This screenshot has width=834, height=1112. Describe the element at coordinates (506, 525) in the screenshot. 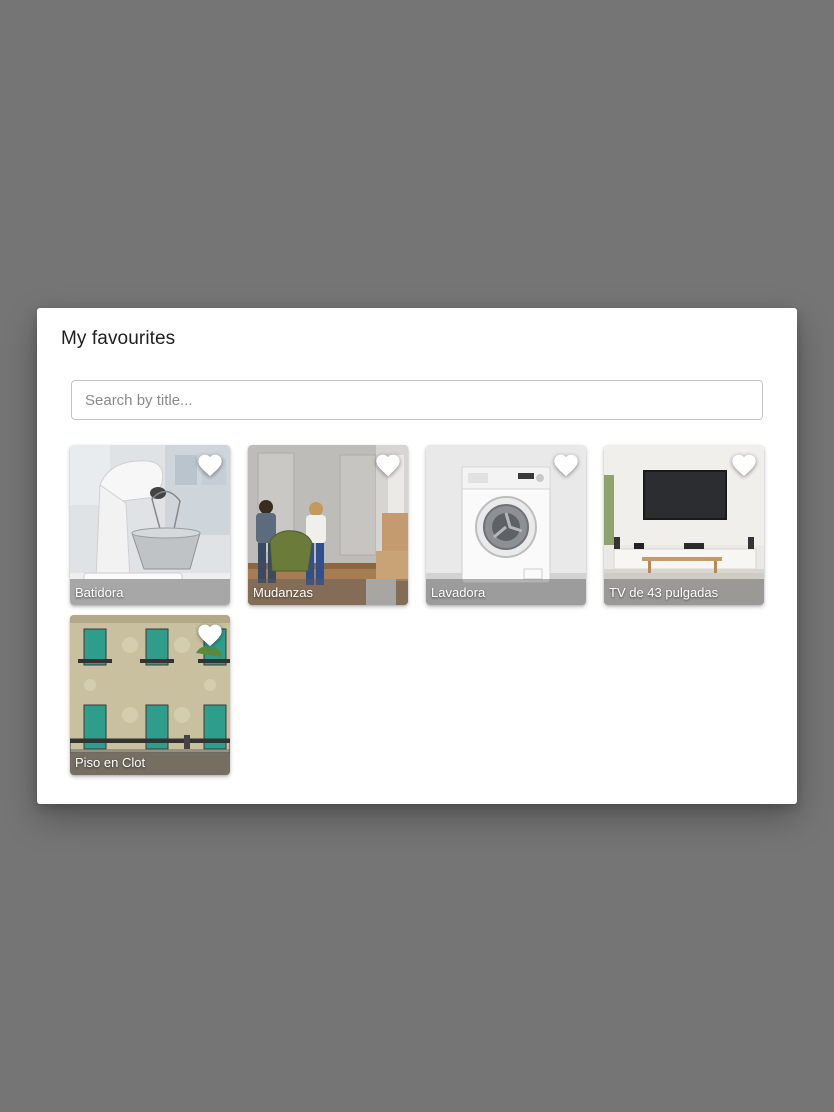

I see `favourite-card-lavadora: Lavadora` at that location.